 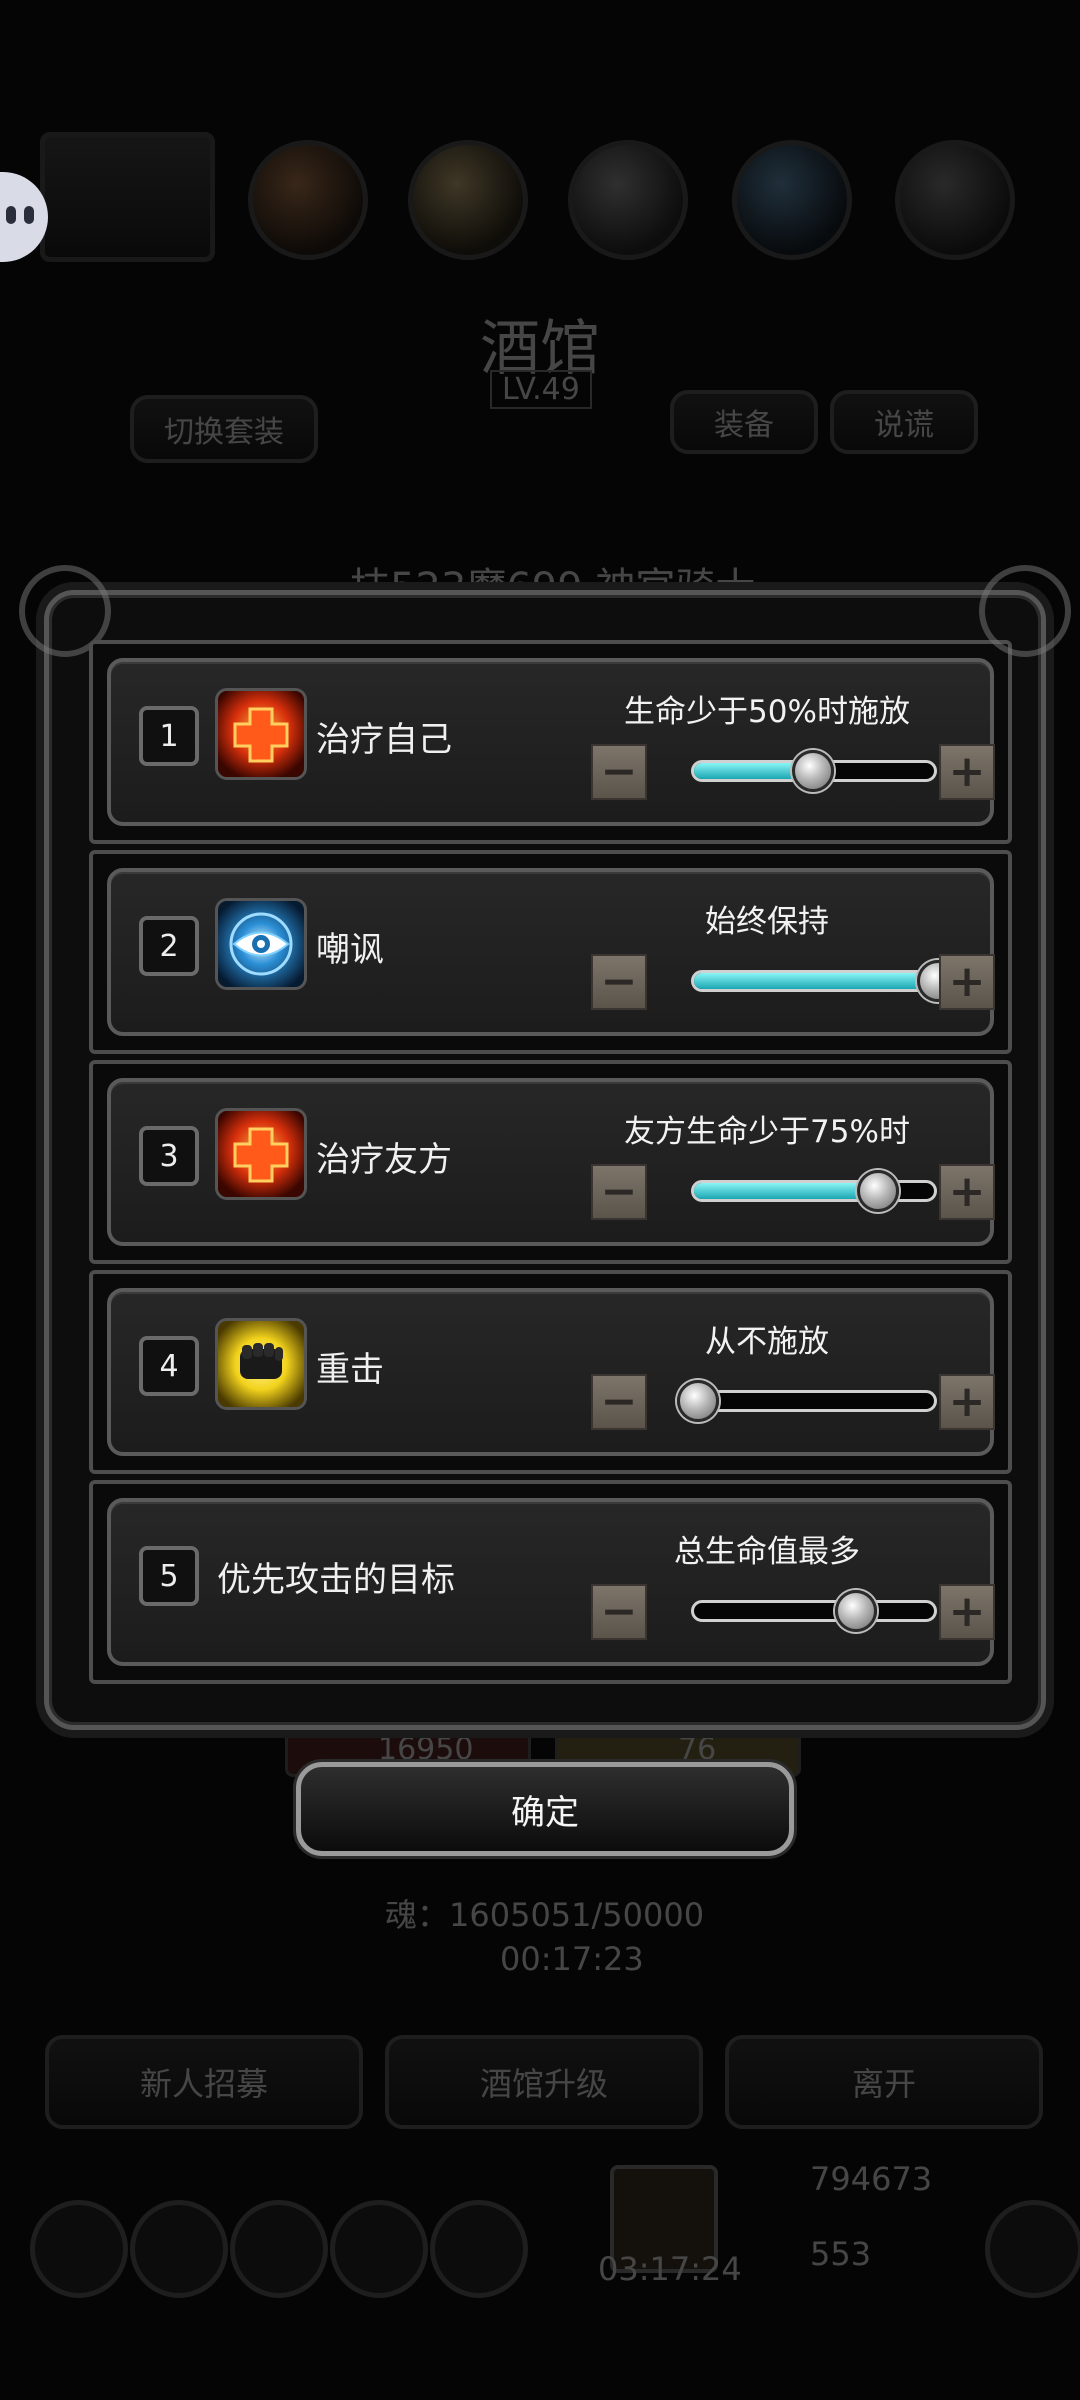 What do you see at coordinates (1032, 2249) in the screenshot?
I see `add-circle-icon` at bounding box center [1032, 2249].